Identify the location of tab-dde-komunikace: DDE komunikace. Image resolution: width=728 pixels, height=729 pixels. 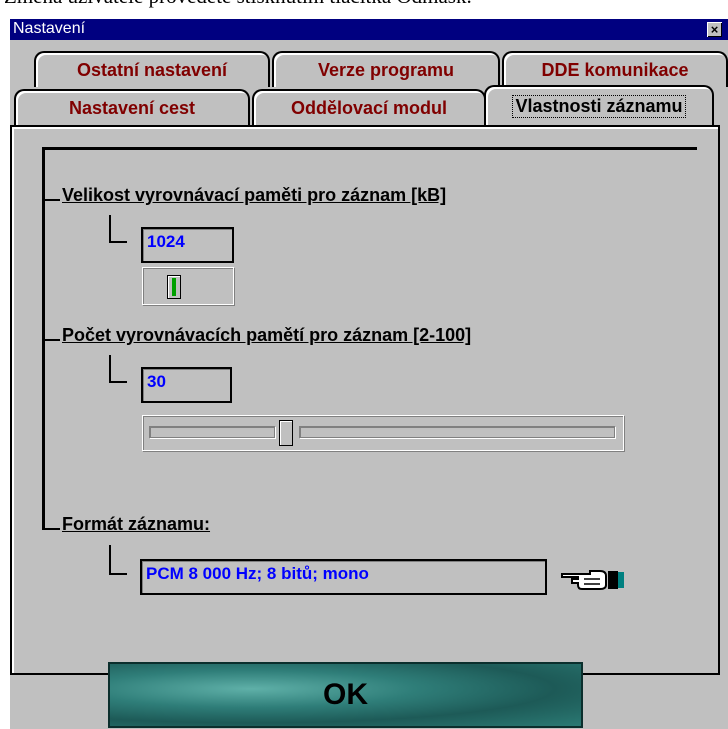
(615, 69).